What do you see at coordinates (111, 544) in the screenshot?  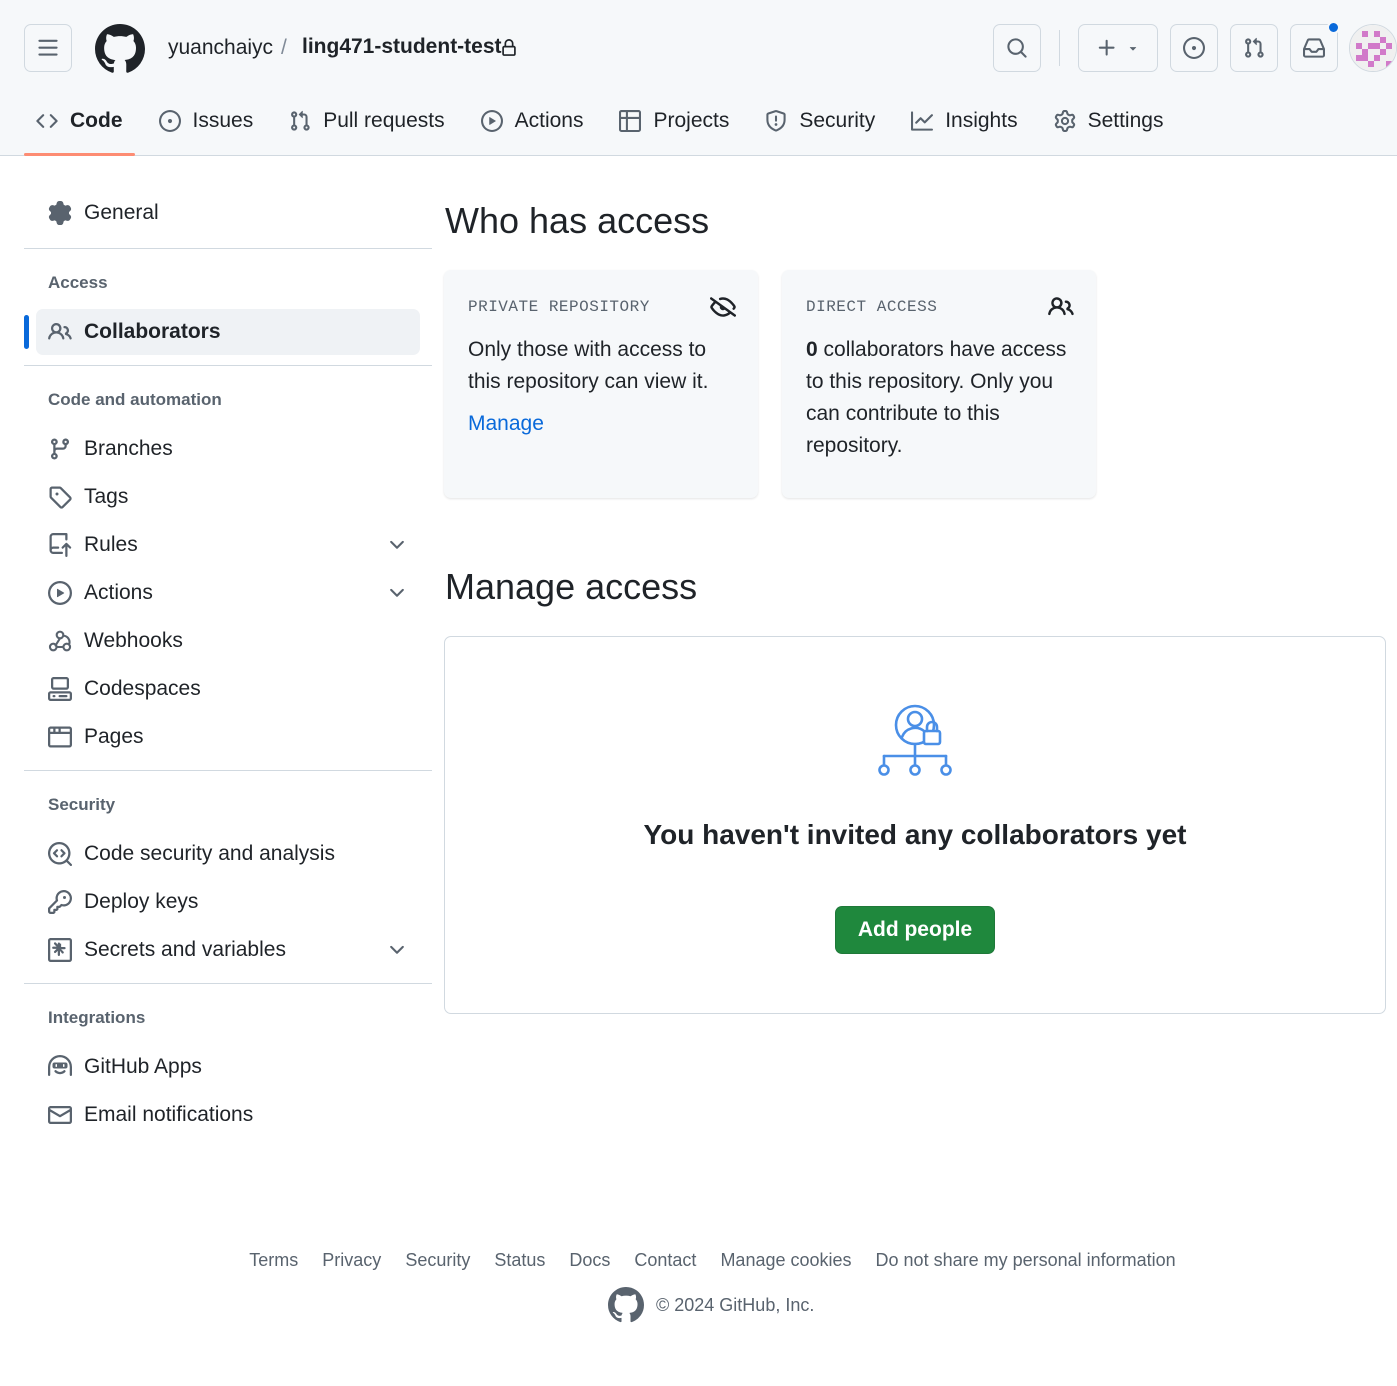 I see `sidebar-item-label: Rules` at bounding box center [111, 544].